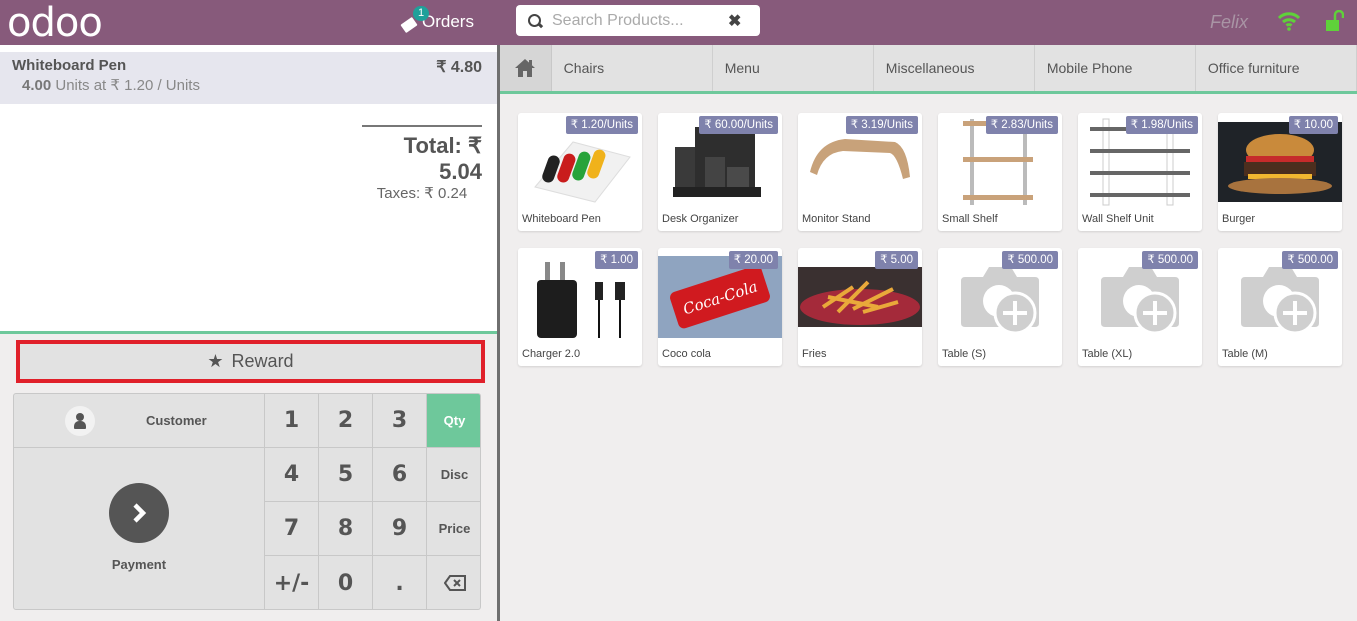  I want to click on product-price-tag: ₹ 20.00, so click(753, 260).